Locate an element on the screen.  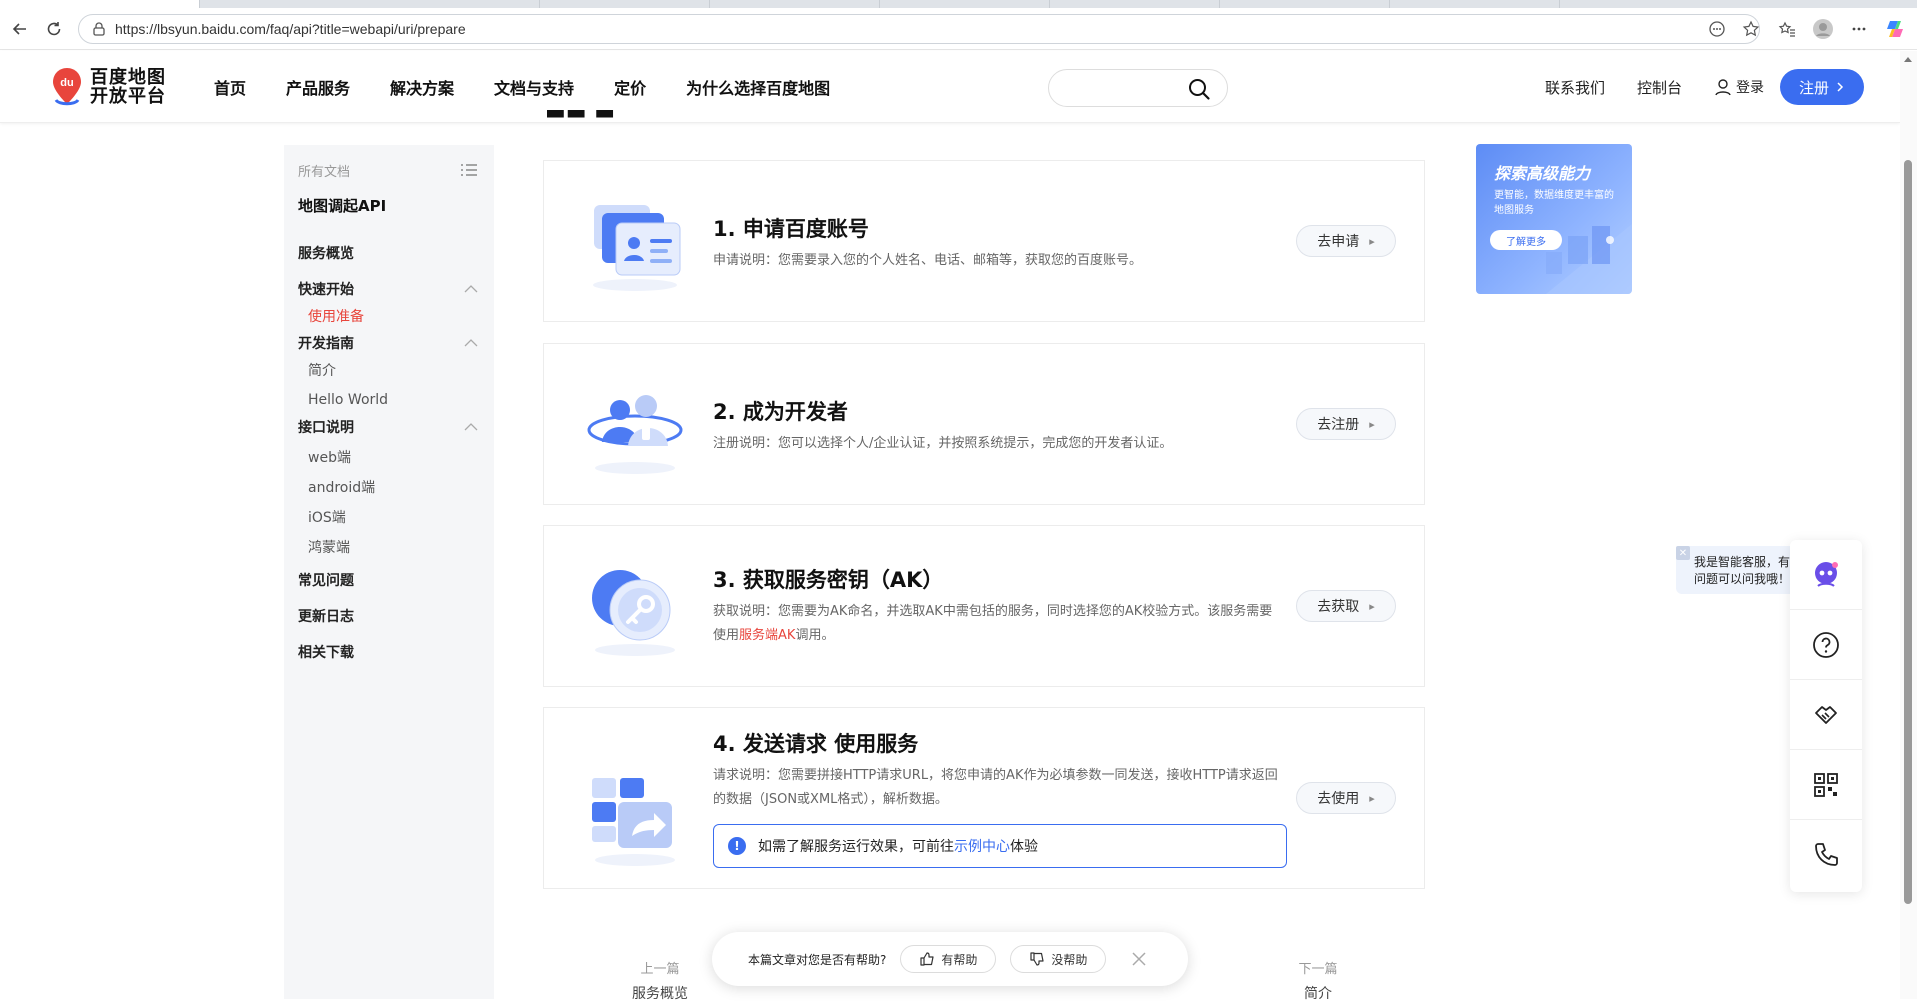
sidebar-item-intro: 简介 is located at coordinates (388, 370).